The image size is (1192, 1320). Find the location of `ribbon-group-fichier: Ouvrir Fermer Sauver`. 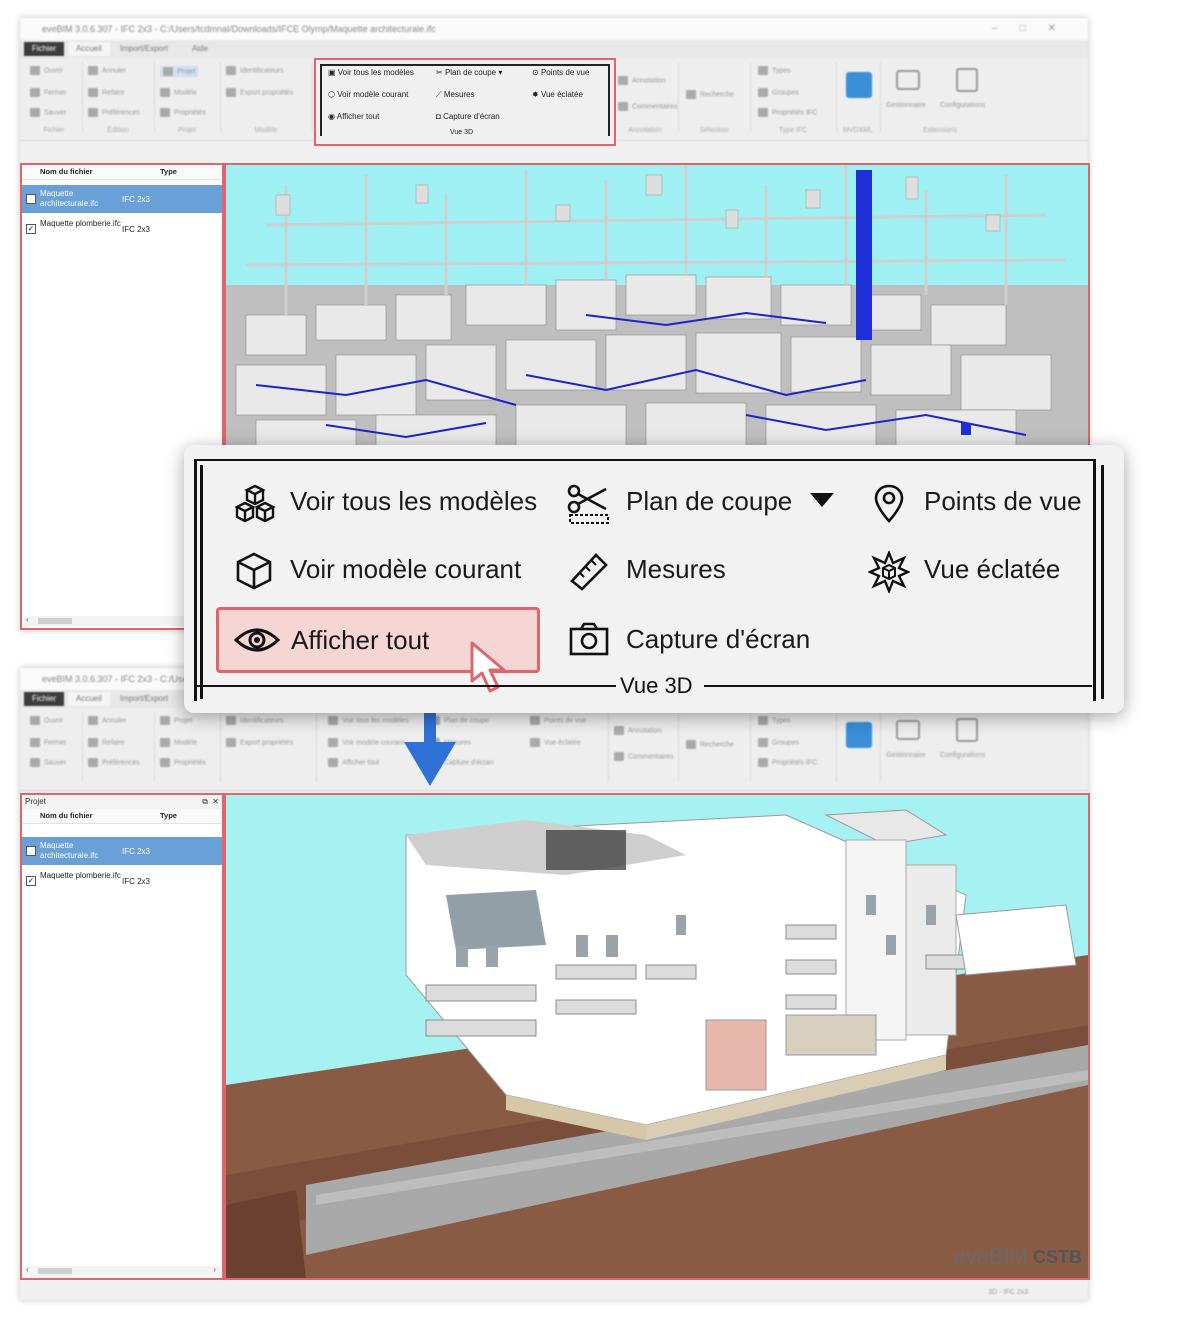

ribbon-group-fichier: Ouvrir Fermer Sauver is located at coordinates (54, 747).